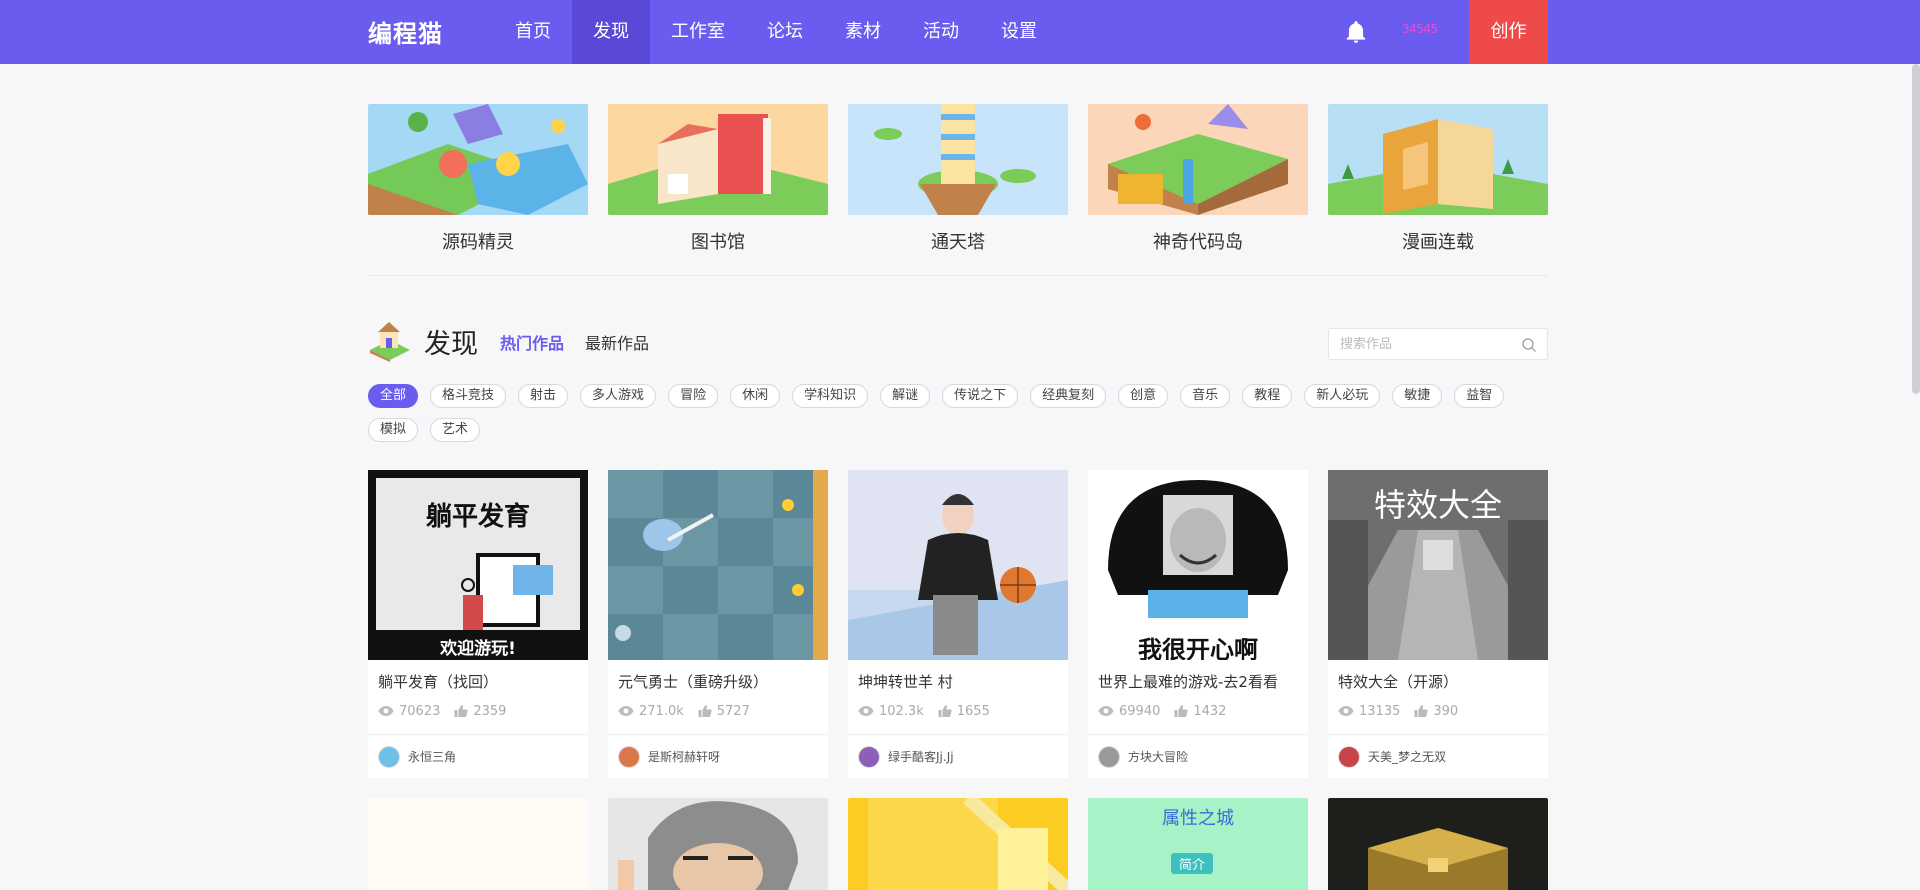 This screenshot has height=890, width=1920. I want to click on work-stats: 102.3k 1655, so click(958, 711).